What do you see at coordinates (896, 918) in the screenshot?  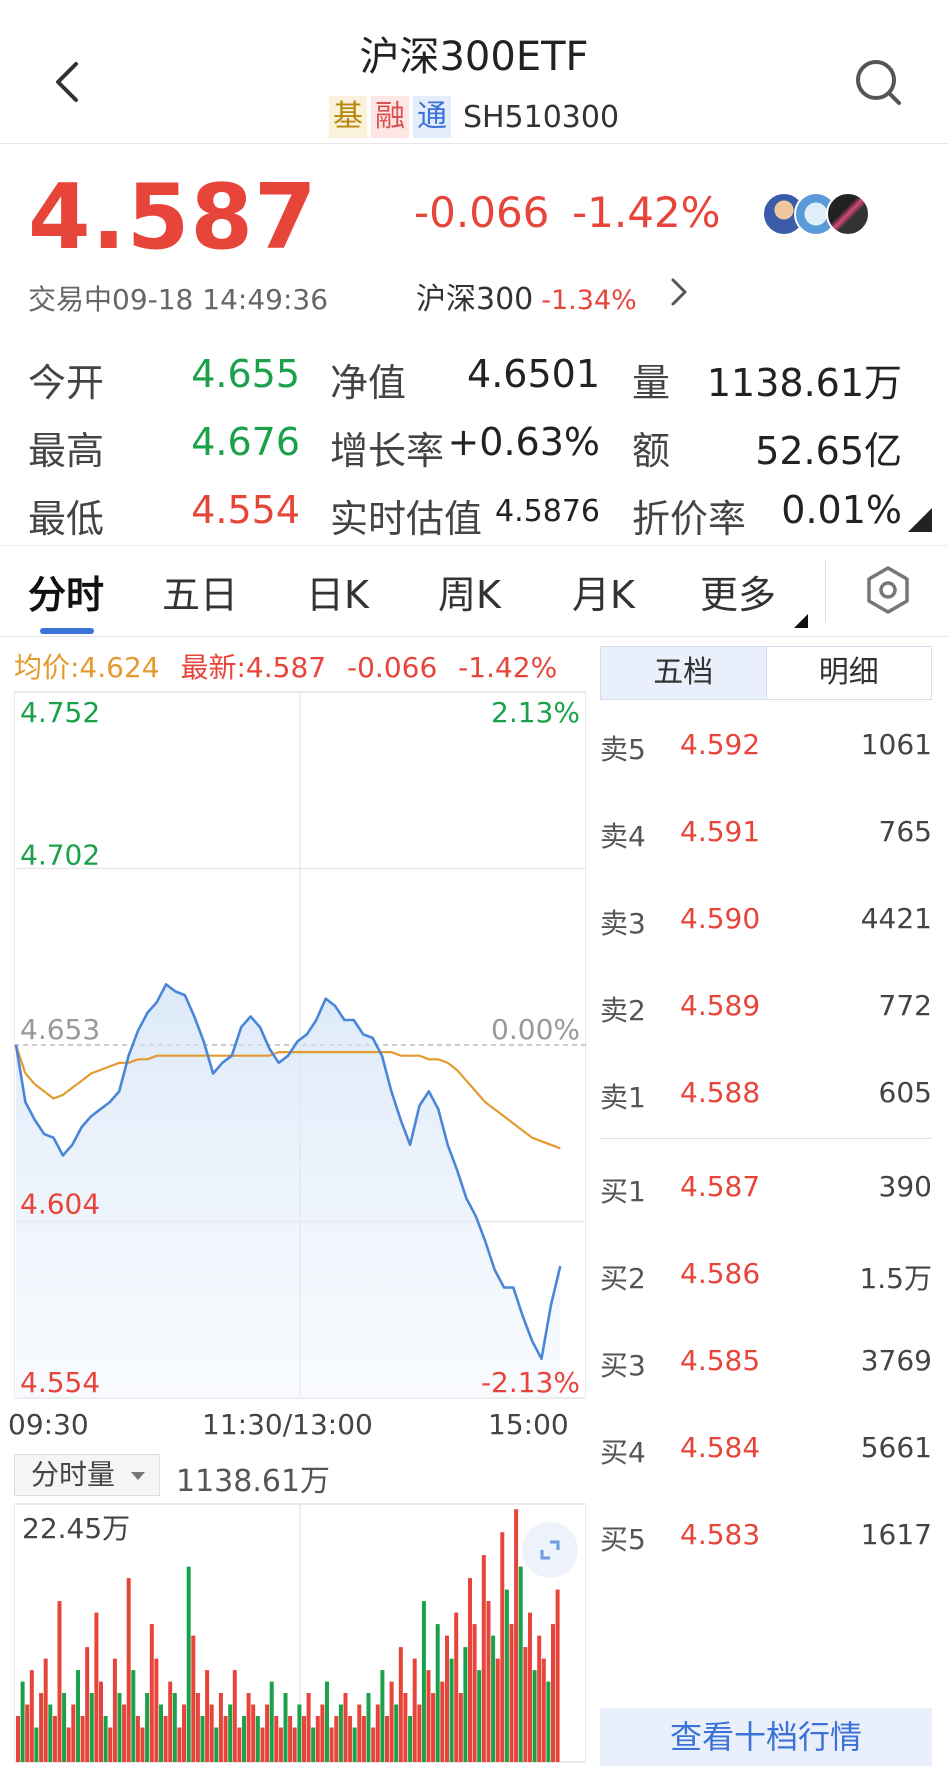 I see `ask-vol: 4421` at bounding box center [896, 918].